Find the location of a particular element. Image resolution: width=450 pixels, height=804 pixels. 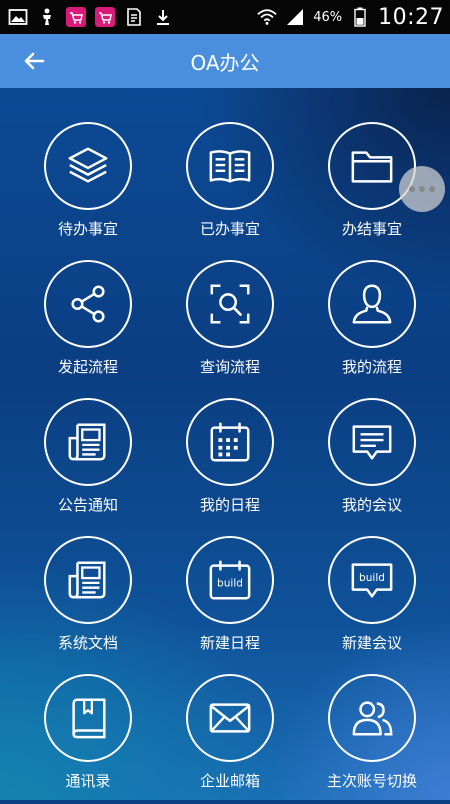

menu-item-label: 企业邮箱 is located at coordinates (229, 781).